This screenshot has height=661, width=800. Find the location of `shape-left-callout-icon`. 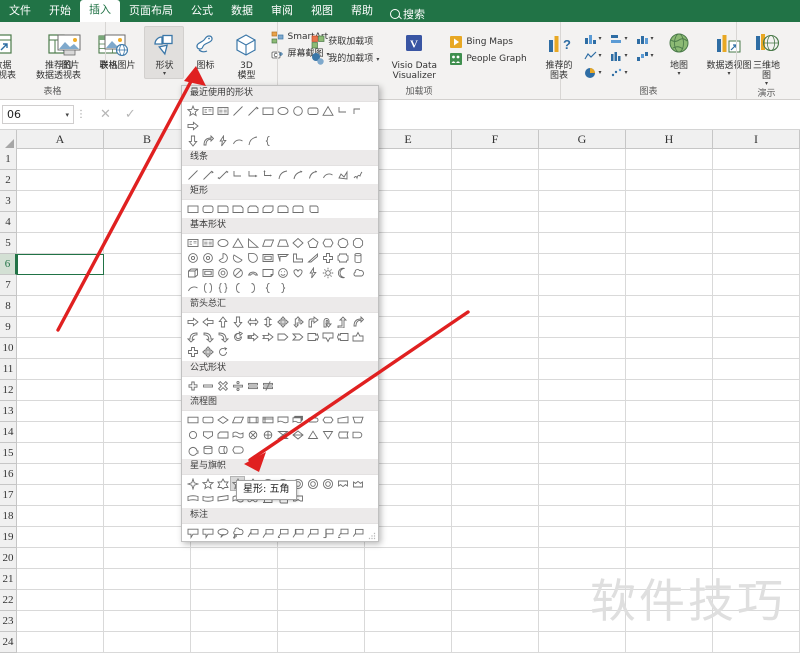

shape-left-callout-icon is located at coordinates (342, 336).